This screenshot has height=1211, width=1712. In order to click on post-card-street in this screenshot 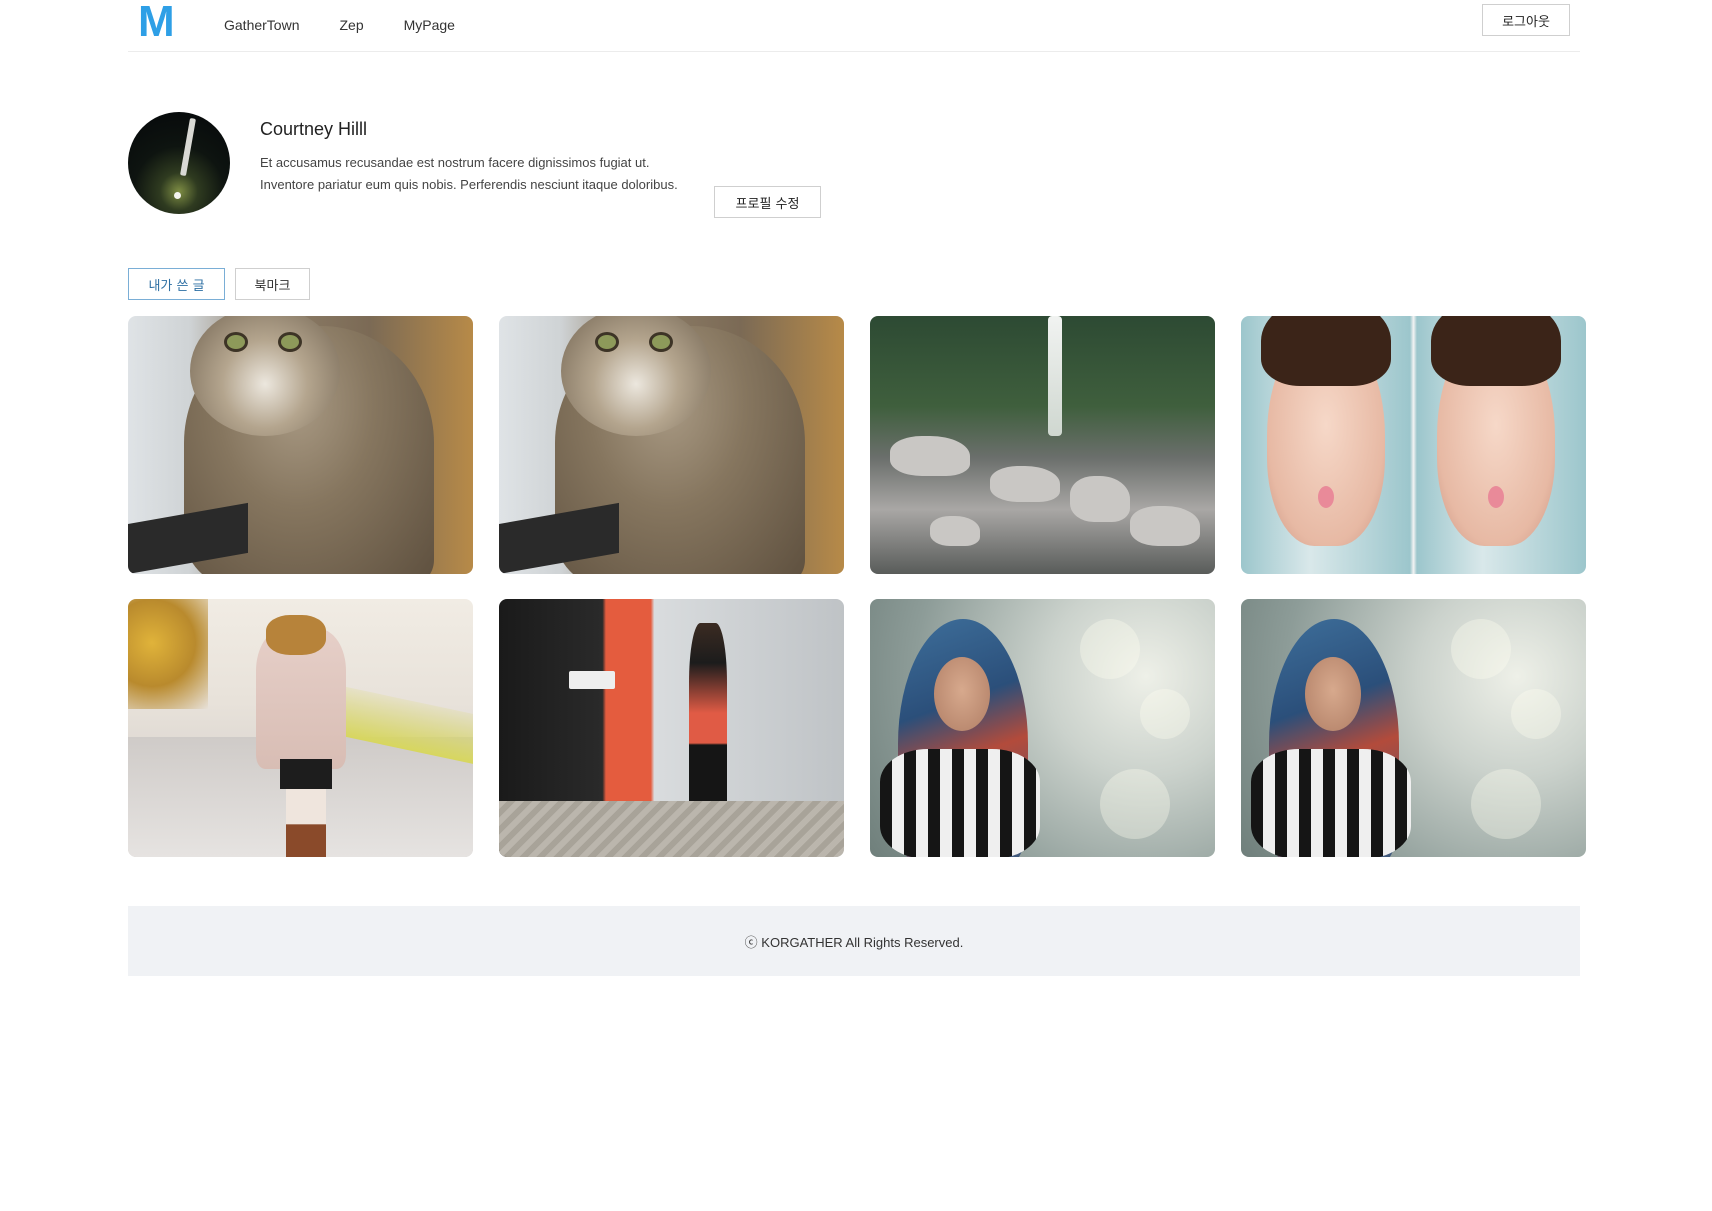, I will do `click(671, 728)`.